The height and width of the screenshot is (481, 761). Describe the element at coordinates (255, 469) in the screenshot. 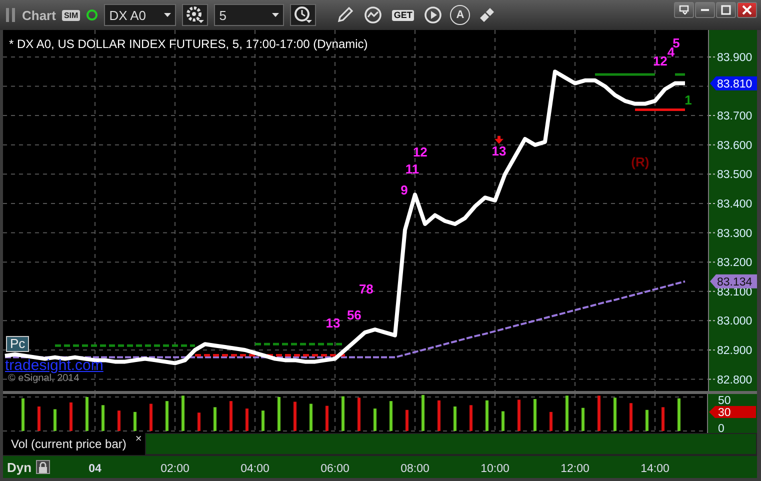

I see `time-label: 04:00` at that location.